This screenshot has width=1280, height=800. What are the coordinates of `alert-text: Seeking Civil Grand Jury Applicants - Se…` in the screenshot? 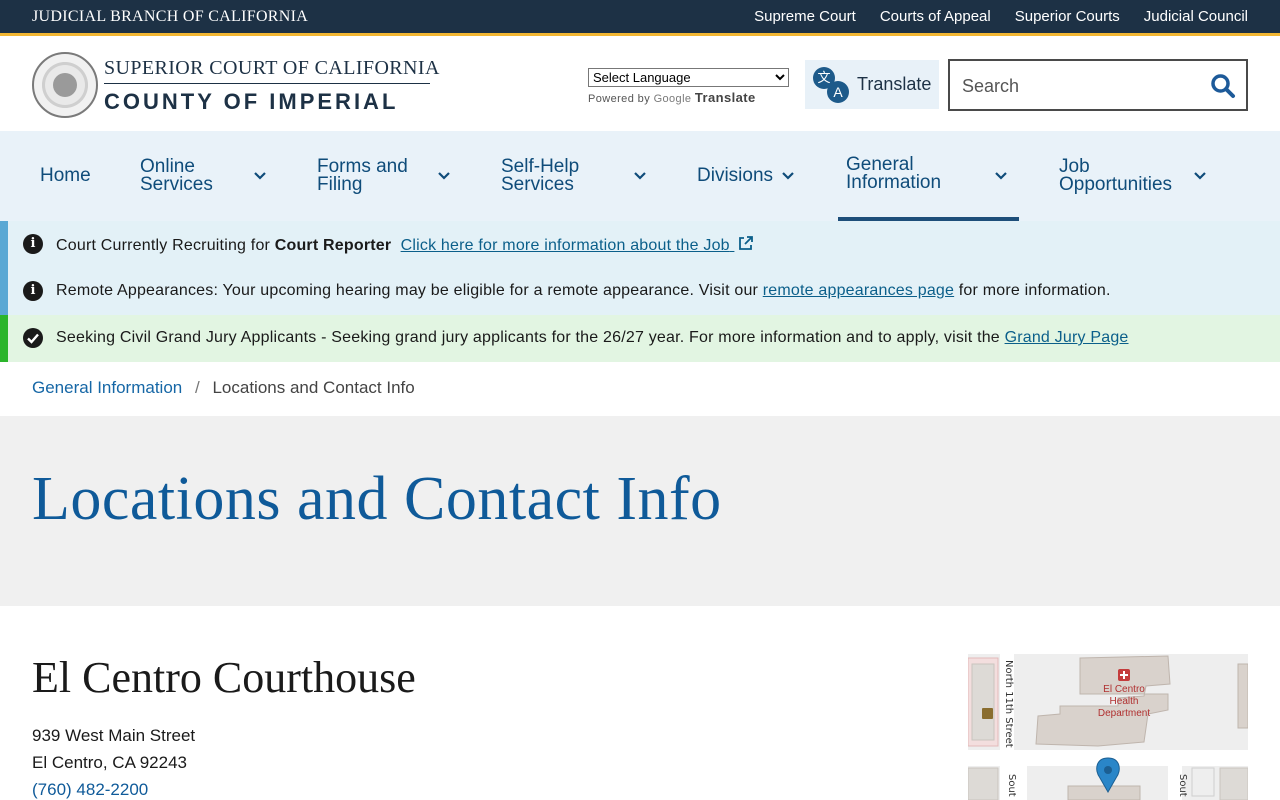 It's located at (592, 338).